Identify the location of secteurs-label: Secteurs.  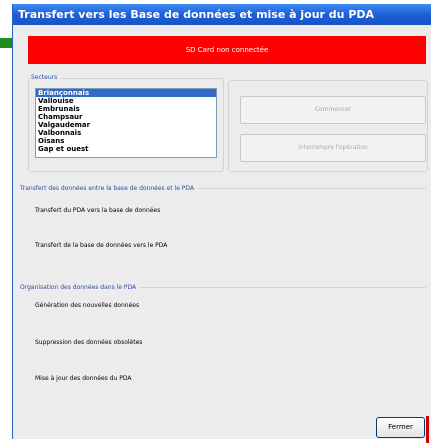
(46, 77).